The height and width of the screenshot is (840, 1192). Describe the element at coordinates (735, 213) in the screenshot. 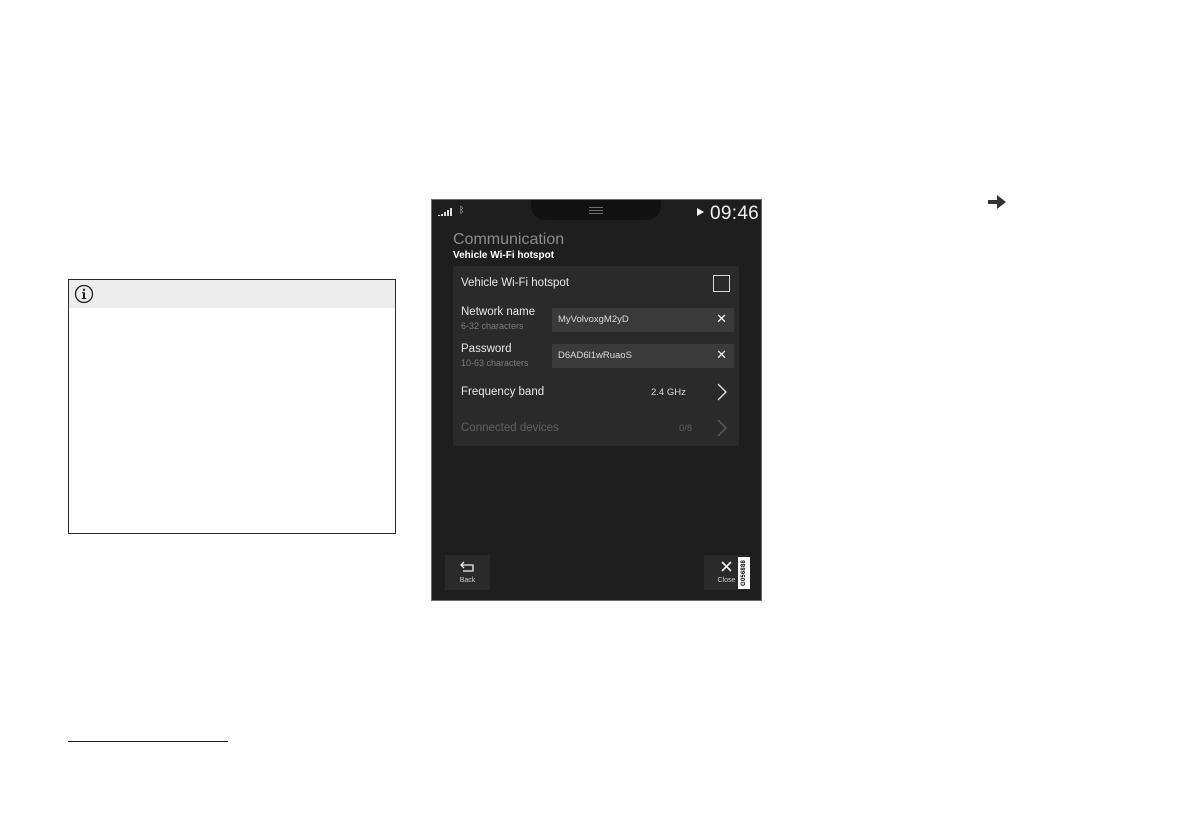

I see `clock: 09:46` at that location.